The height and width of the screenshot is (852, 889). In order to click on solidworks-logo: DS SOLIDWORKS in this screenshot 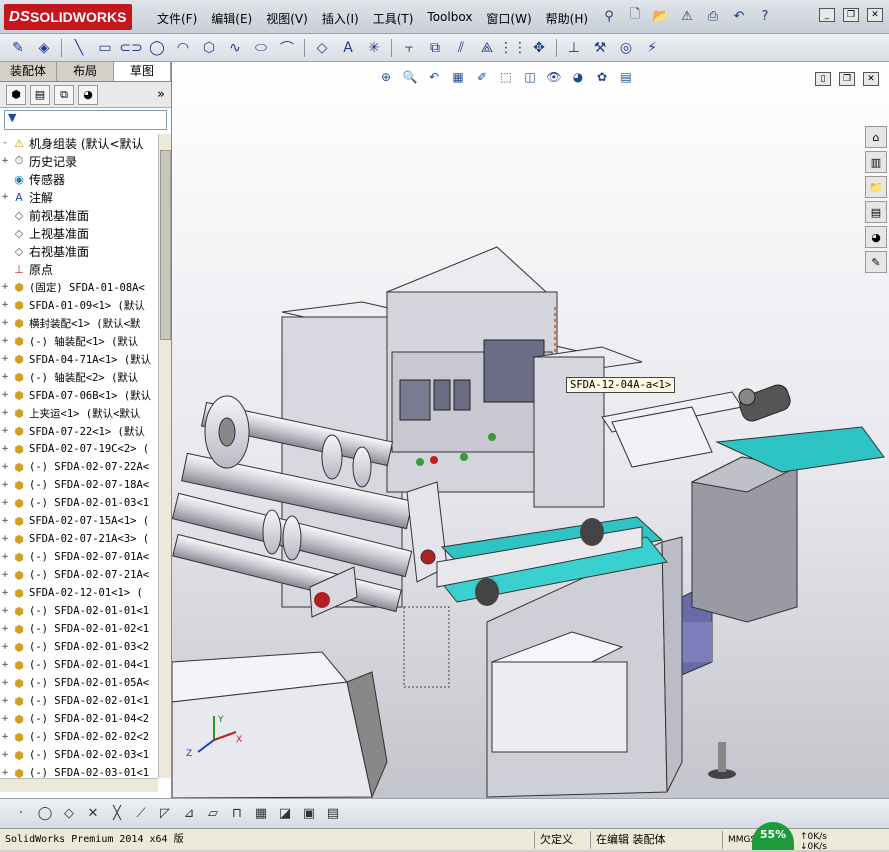, I will do `click(68, 17)`.